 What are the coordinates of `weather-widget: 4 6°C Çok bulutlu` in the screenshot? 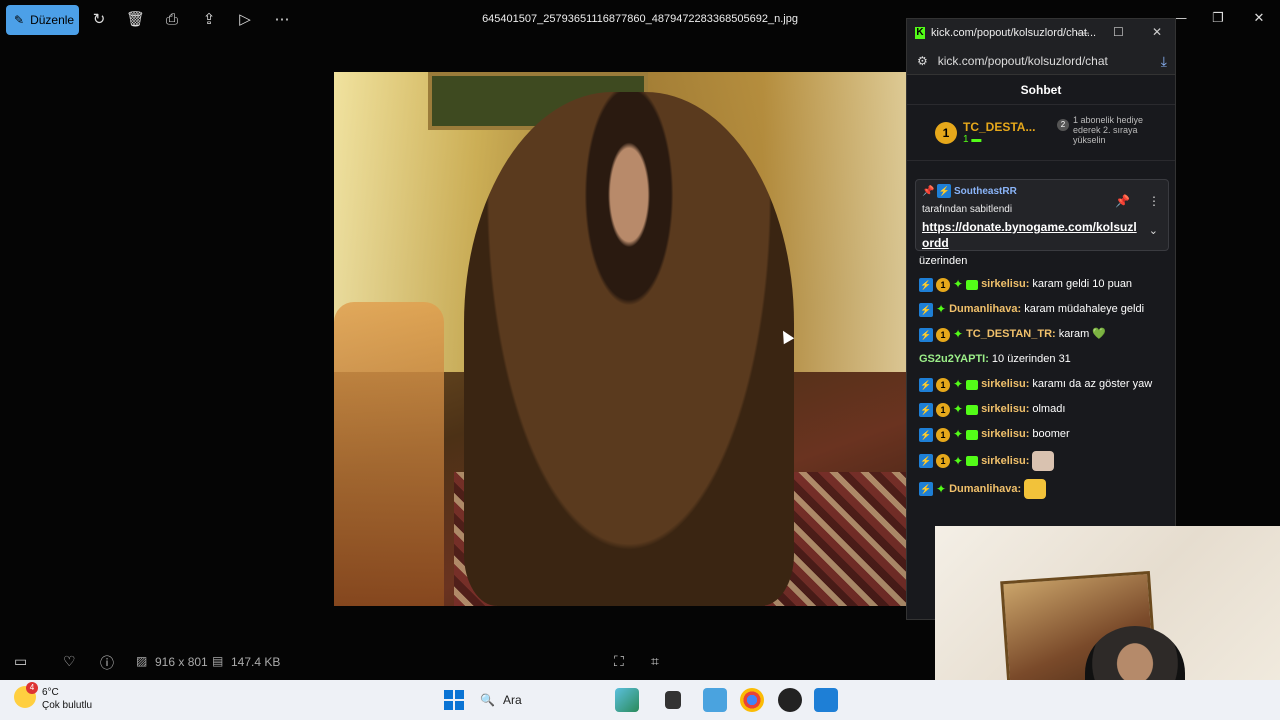 It's located at (53, 697).